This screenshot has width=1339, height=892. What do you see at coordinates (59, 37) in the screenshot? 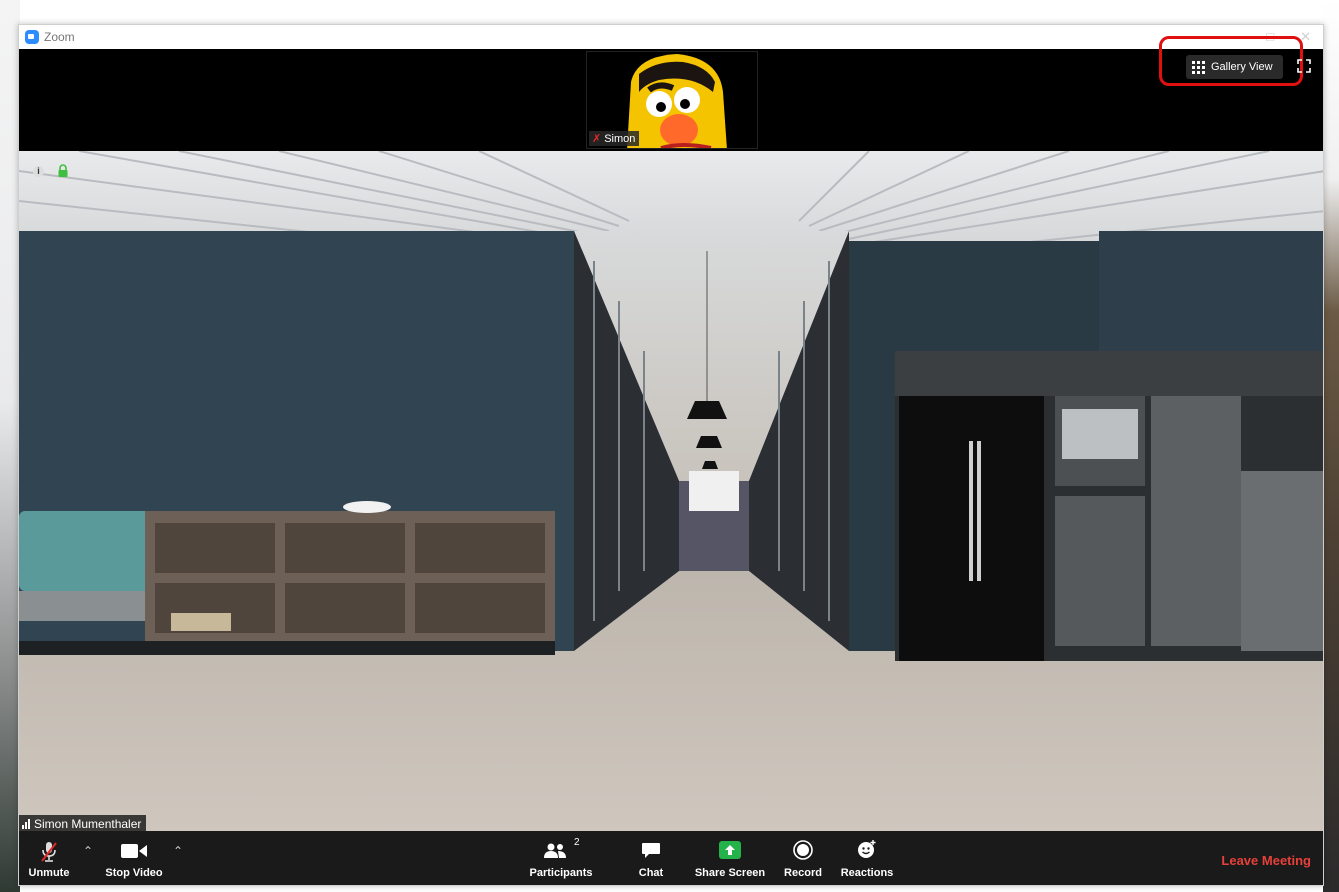
I see `window-title: Zoom` at bounding box center [59, 37].